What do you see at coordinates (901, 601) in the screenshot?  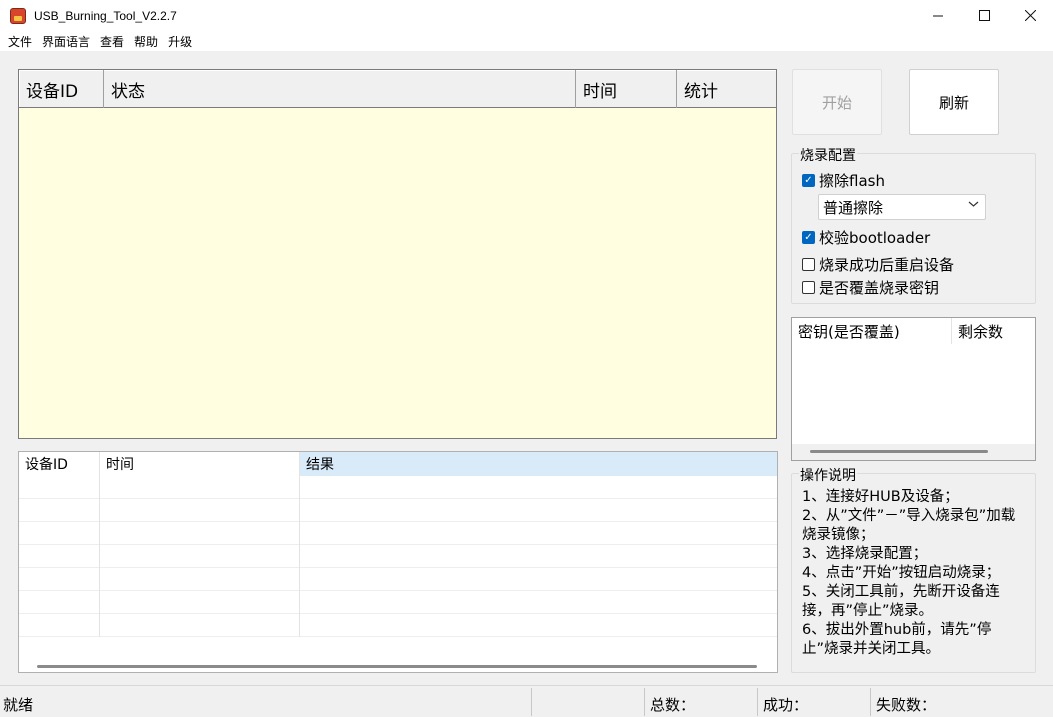 I see `instruction-line: 5、关闭工具前，先断开设备连接，再”停止”烧录。` at bounding box center [901, 601].